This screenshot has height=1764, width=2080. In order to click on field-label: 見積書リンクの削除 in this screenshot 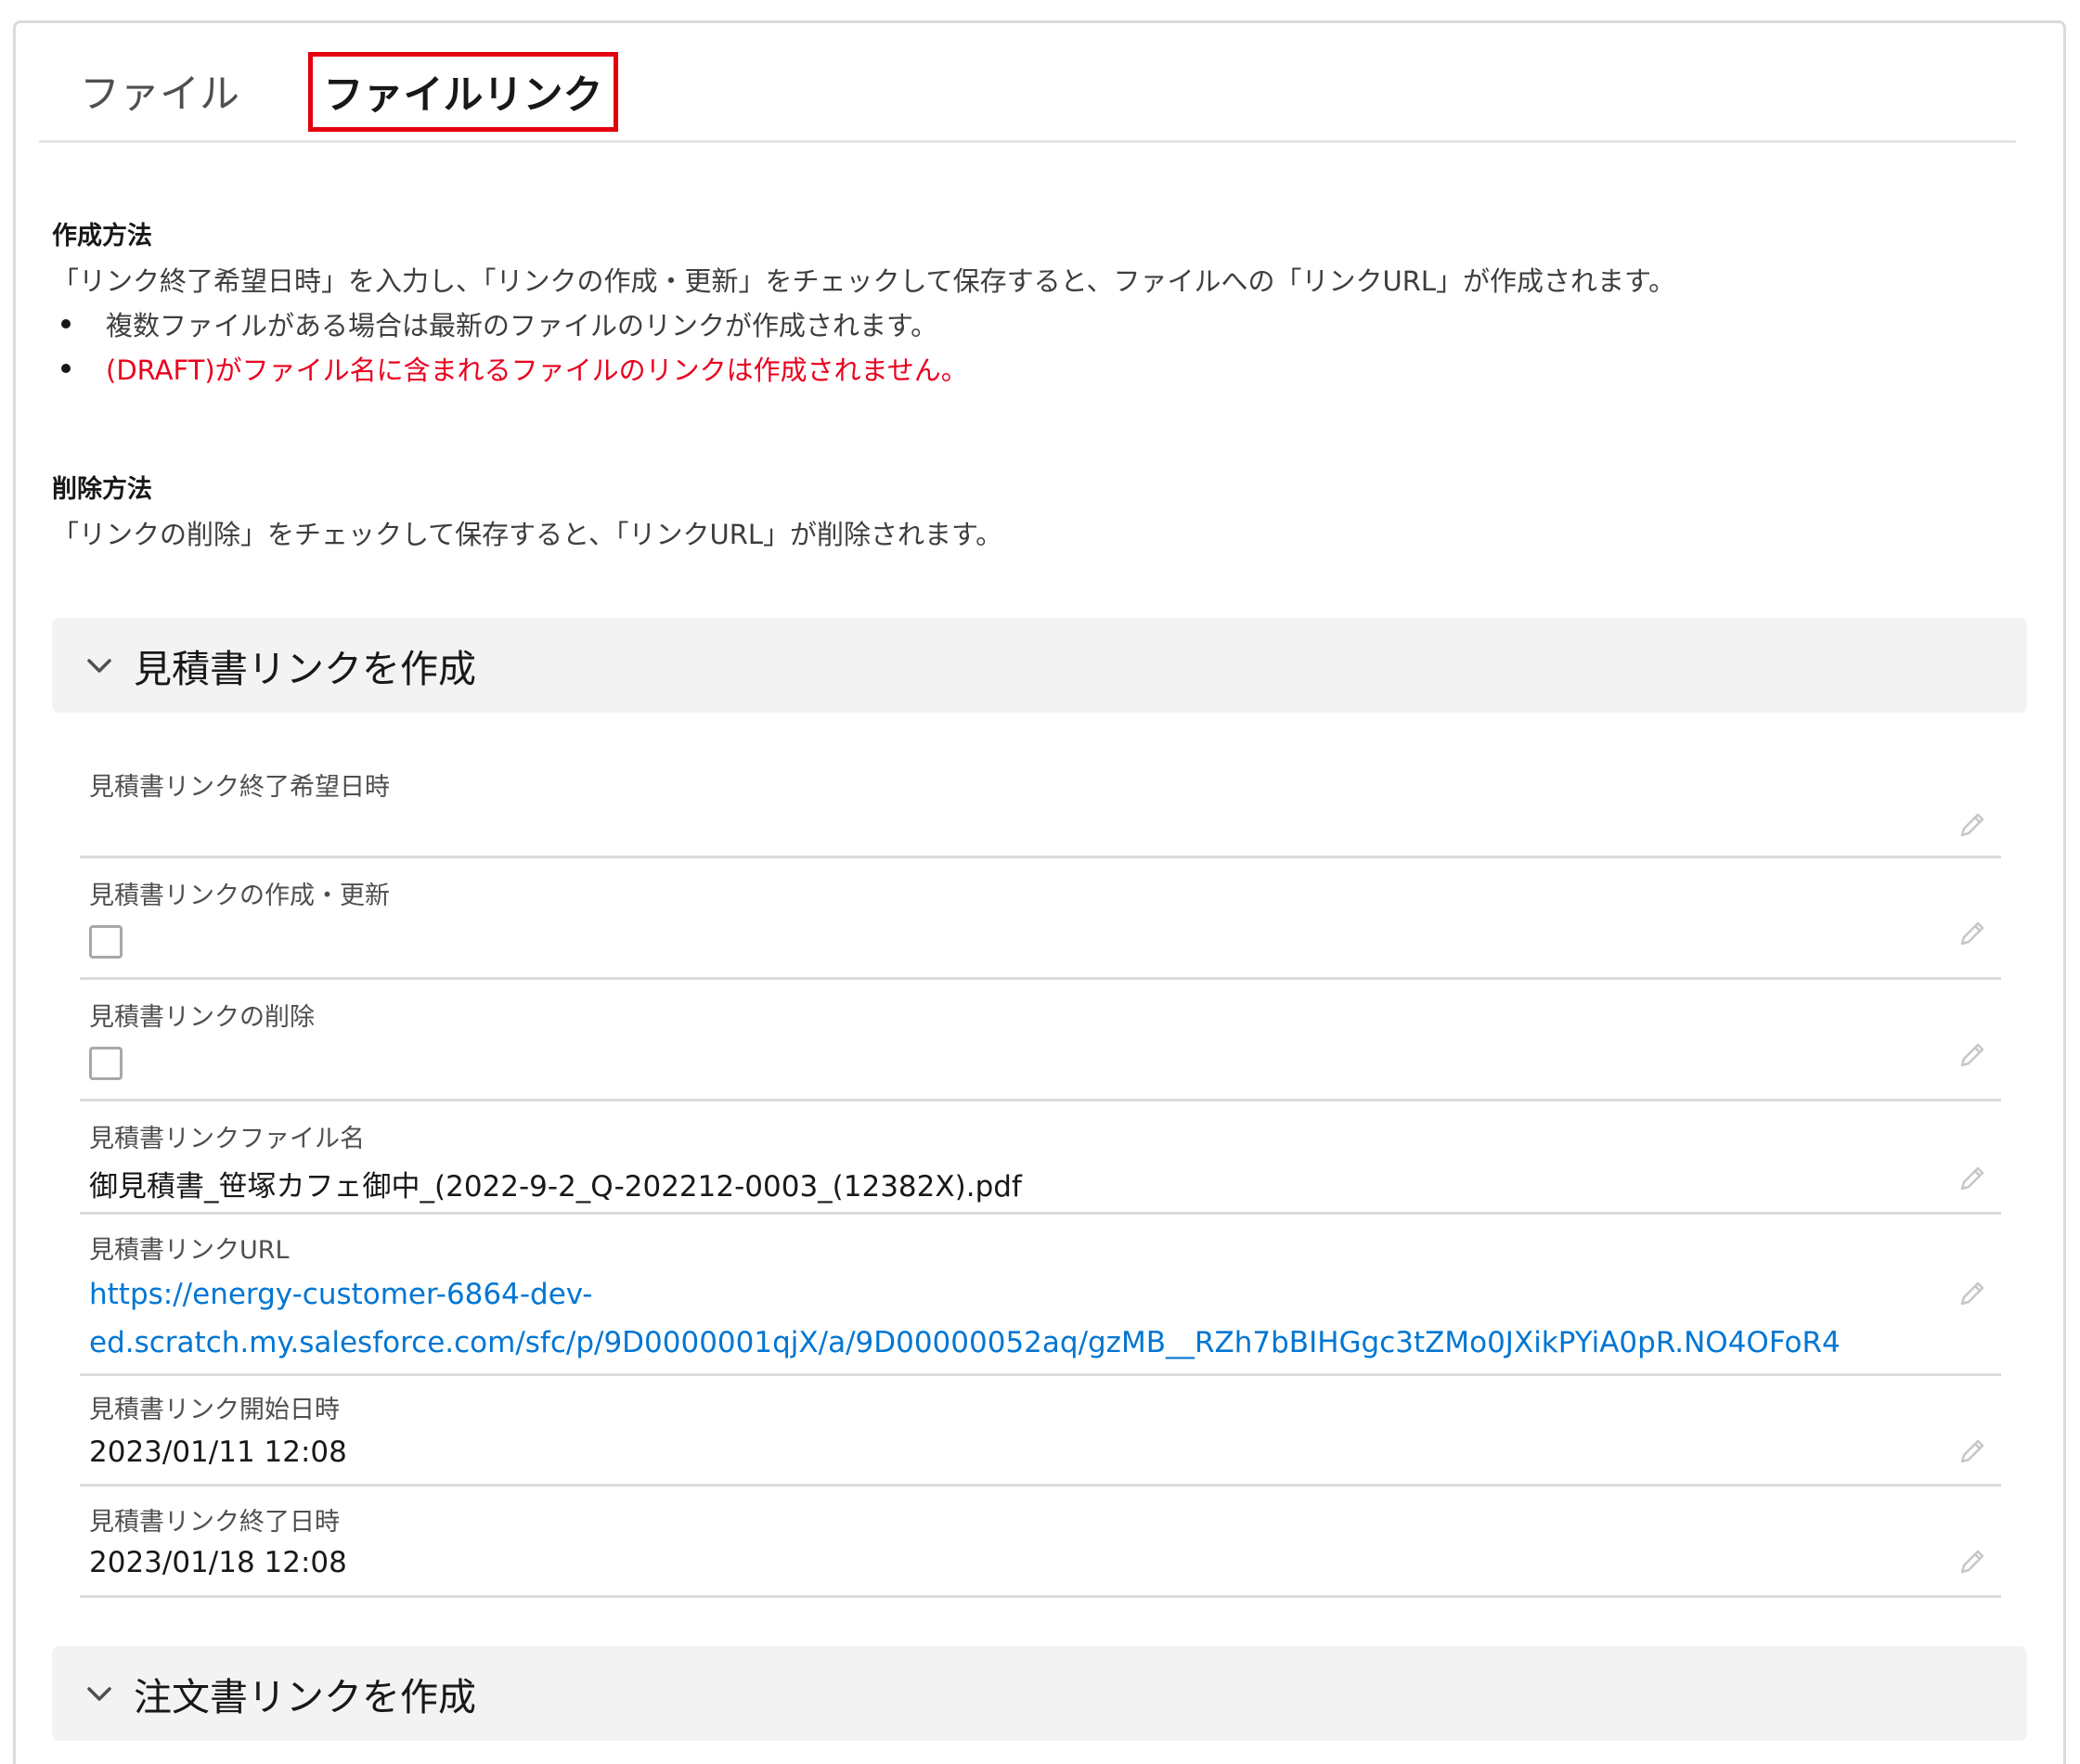, I will do `click(202, 1018)`.